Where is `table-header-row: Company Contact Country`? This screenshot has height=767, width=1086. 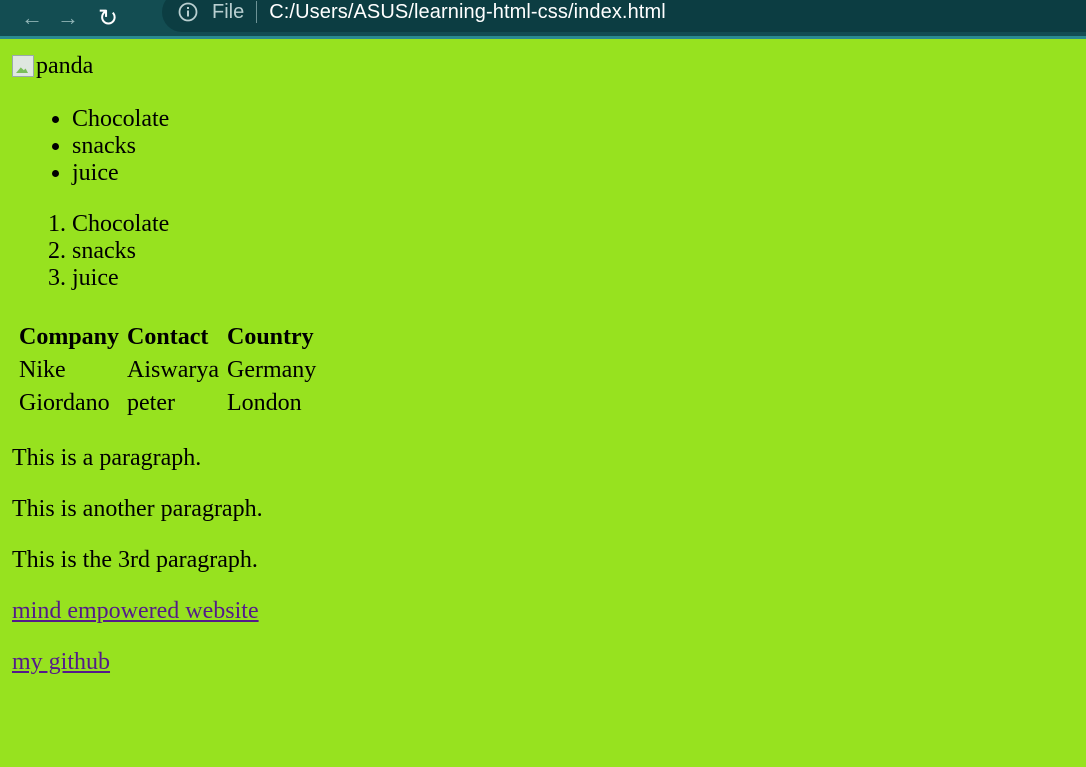
table-header-row: Company Contact Country is located at coordinates (167, 337).